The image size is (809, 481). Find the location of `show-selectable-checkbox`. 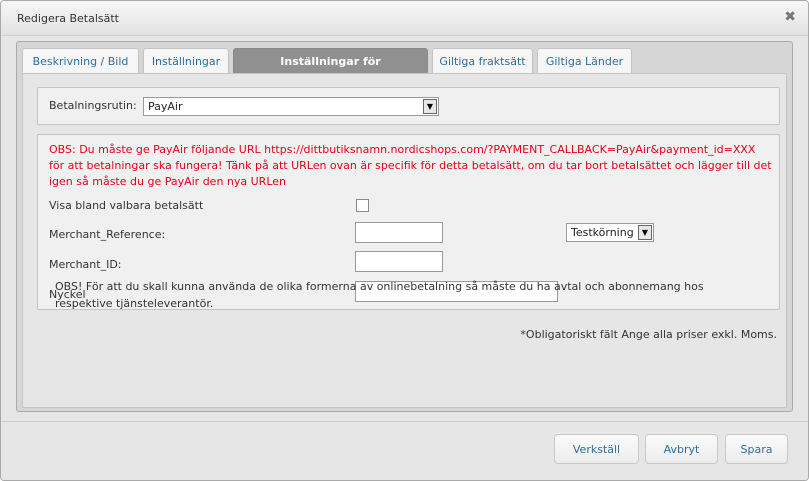

show-selectable-checkbox is located at coordinates (362, 205).